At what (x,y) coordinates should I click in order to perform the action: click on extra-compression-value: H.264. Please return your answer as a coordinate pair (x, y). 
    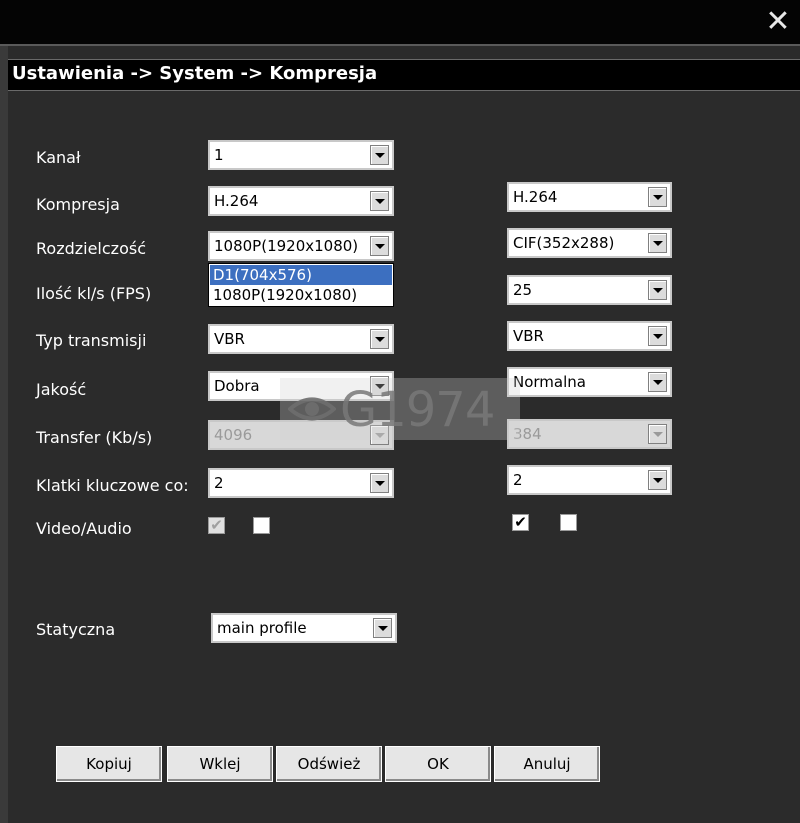
    Looking at the image, I should click on (535, 197).